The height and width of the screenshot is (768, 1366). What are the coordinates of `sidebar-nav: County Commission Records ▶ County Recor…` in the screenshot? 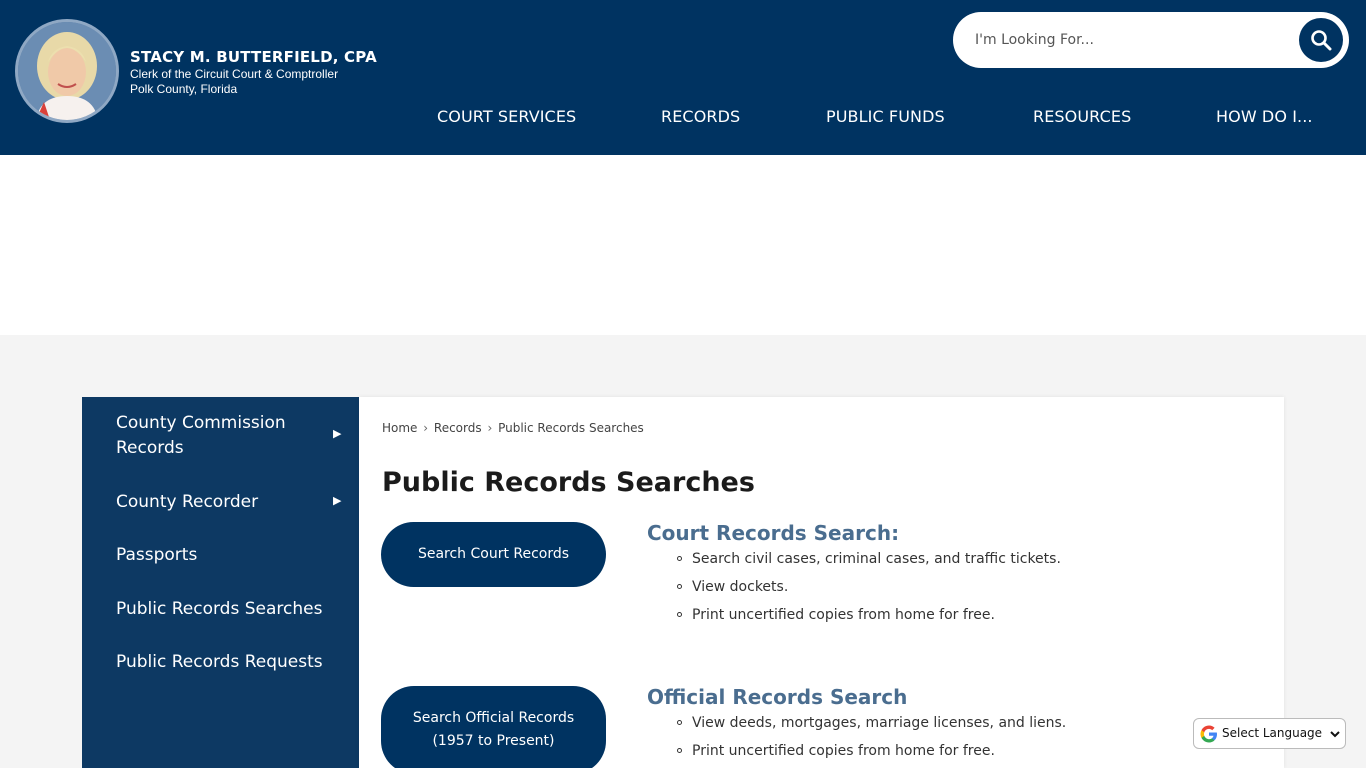 It's located at (220, 582).